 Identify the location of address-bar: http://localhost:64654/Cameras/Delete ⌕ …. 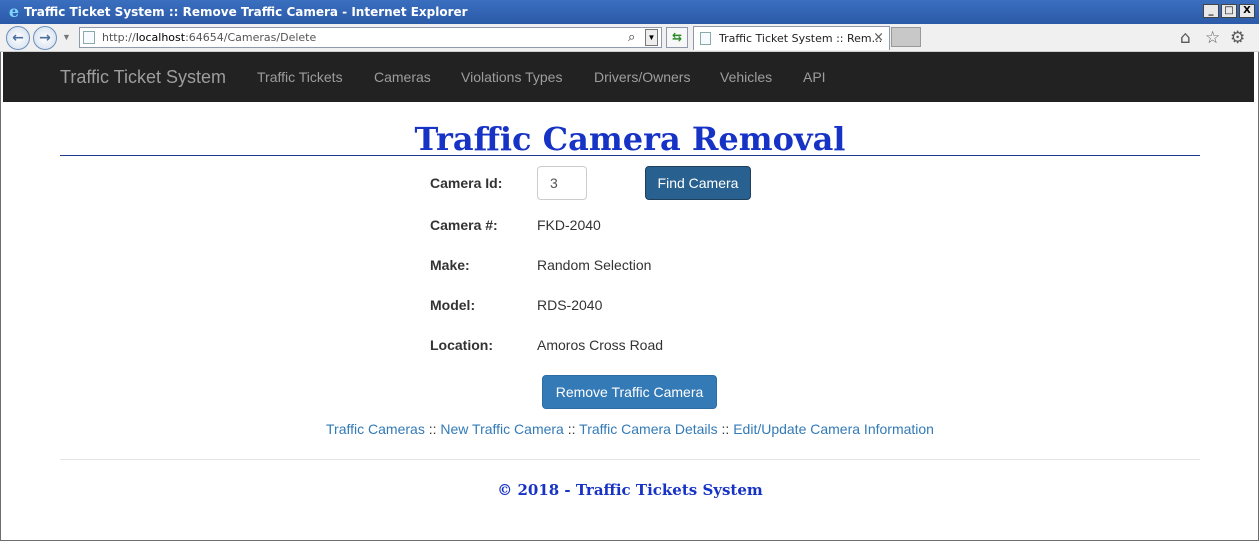
(370, 37).